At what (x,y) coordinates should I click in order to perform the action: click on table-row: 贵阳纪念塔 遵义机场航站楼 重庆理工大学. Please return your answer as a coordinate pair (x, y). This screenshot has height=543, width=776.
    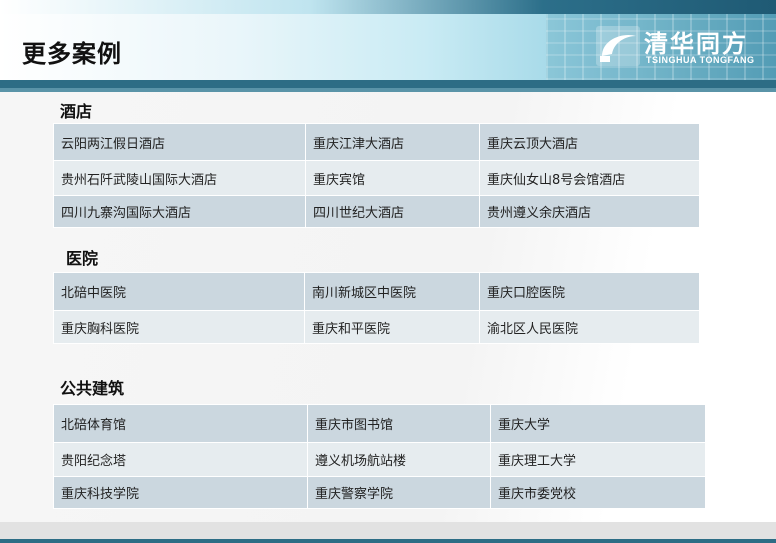
    Looking at the image, I should click on (379, 459).